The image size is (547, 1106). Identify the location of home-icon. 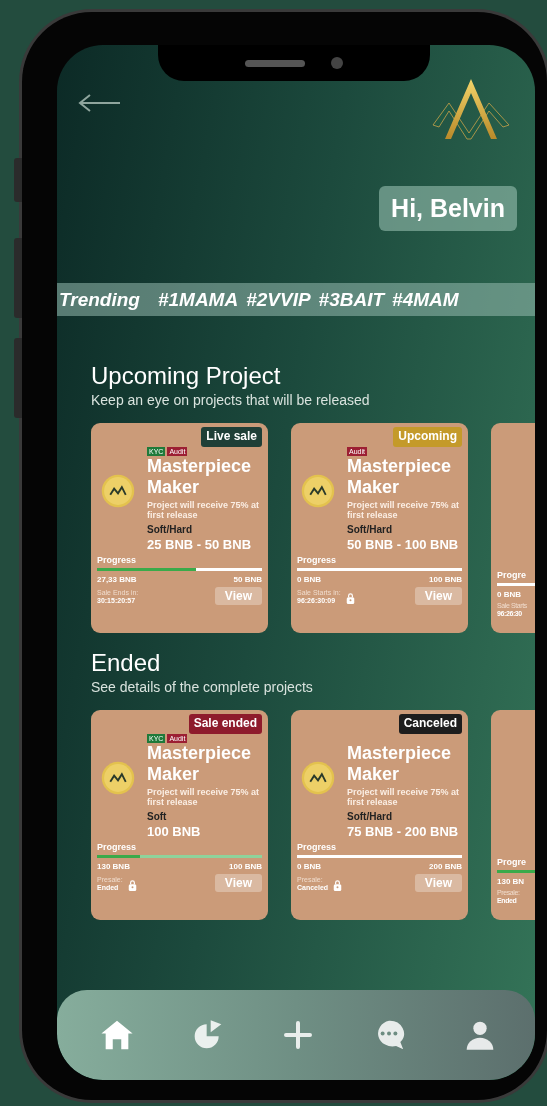
(117, 1035).